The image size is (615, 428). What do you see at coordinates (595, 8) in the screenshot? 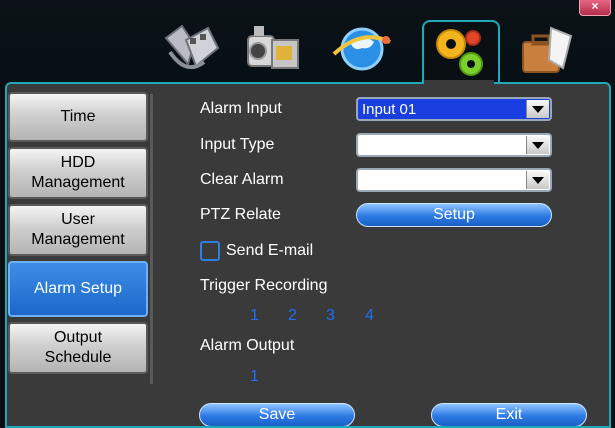
I see `close-button: ×` at bounding box center [595, 8].